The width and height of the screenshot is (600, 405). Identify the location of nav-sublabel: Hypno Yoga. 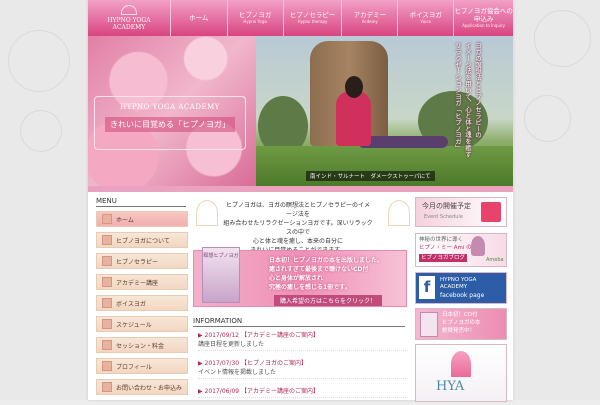
(255, 21).